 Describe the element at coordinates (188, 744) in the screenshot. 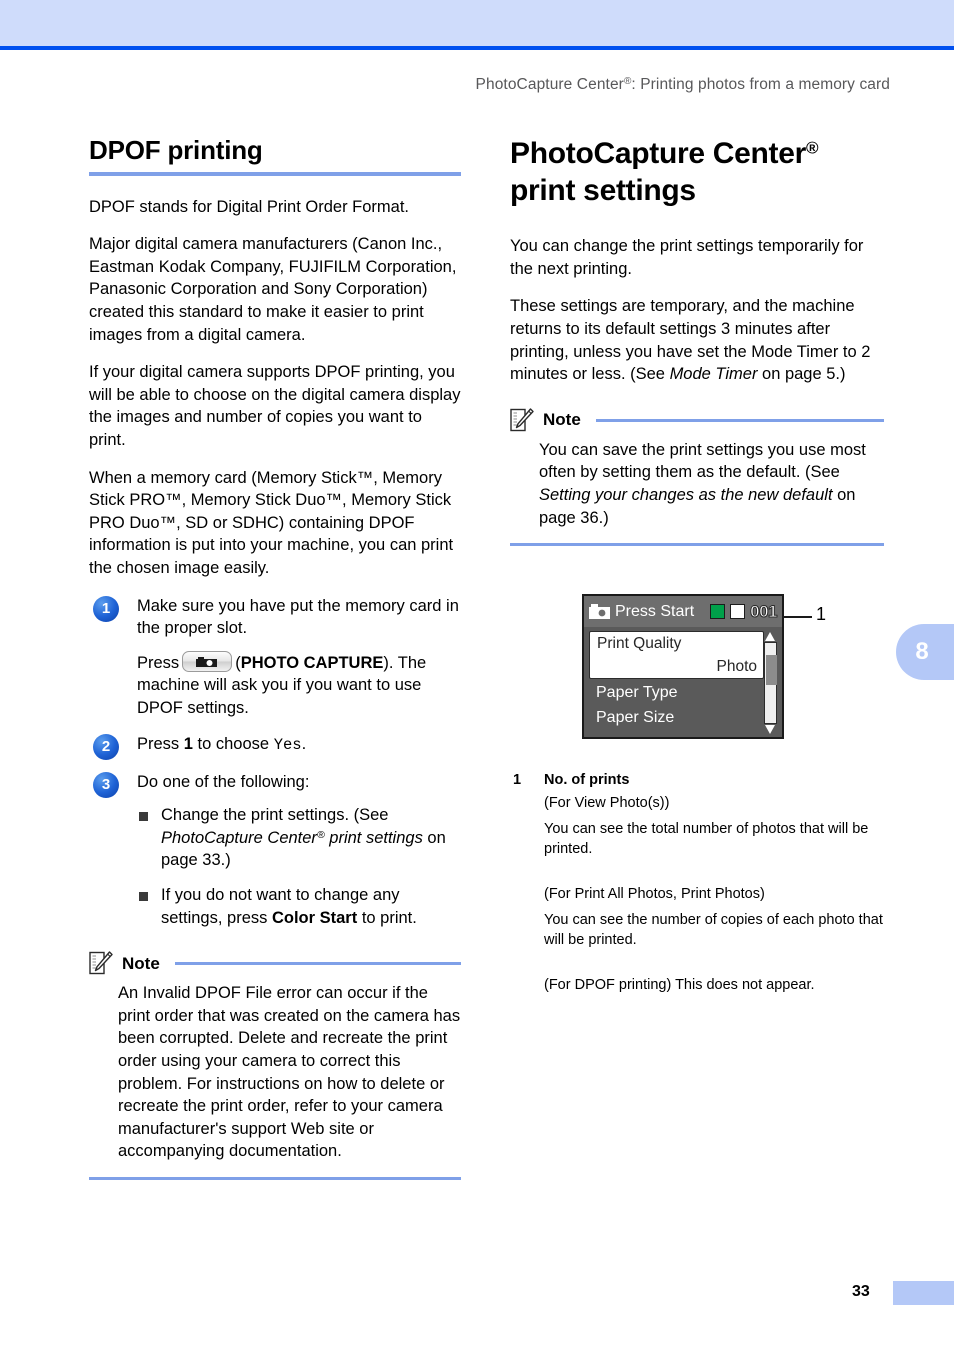

I see `step-2-key-number: 1` at that location.